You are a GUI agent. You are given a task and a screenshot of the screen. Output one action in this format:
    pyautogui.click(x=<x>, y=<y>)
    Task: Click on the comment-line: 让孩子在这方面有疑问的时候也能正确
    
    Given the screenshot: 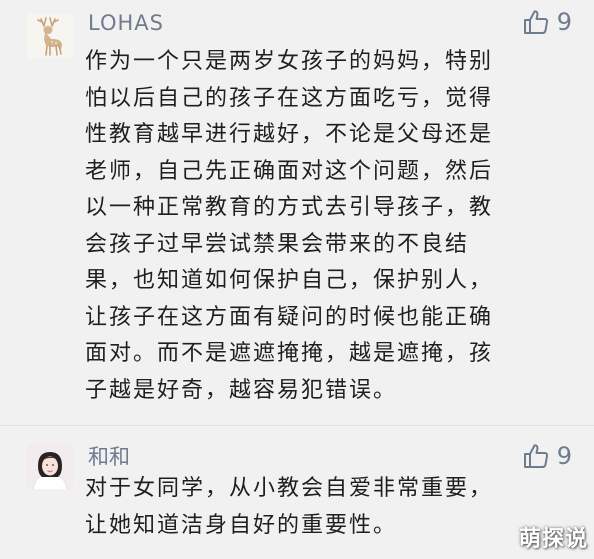 What is the action you would take?
    pyautogui.click(x=289, y=317)
    